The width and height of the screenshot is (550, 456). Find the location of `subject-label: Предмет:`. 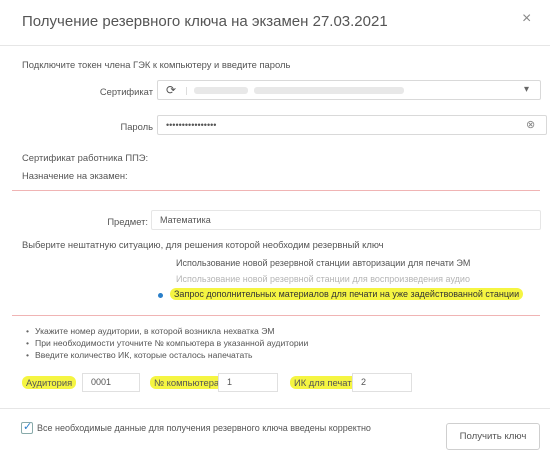

subject-label: Предмет: is located at coordinates (127, 221).